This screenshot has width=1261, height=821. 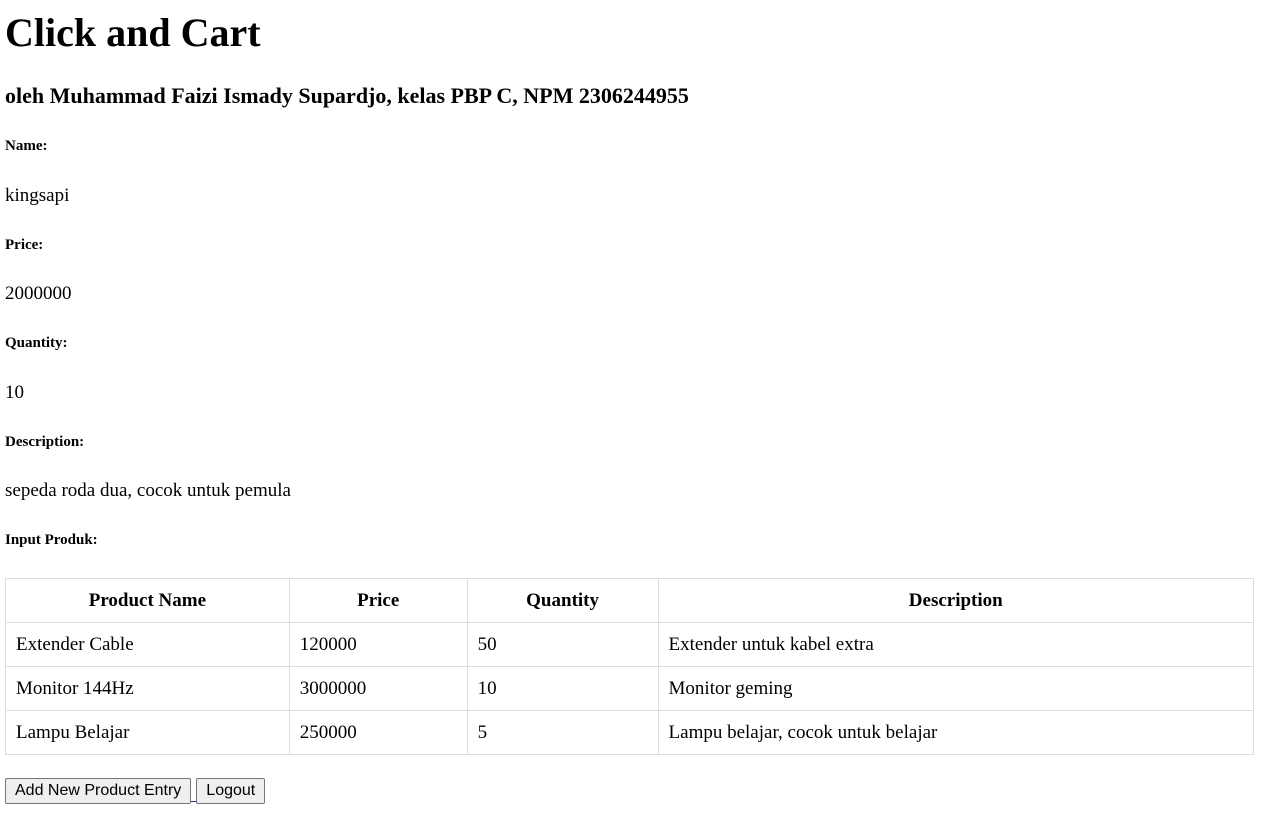 I want to click on name-value: kingsapi, so click(x=37, y=195).